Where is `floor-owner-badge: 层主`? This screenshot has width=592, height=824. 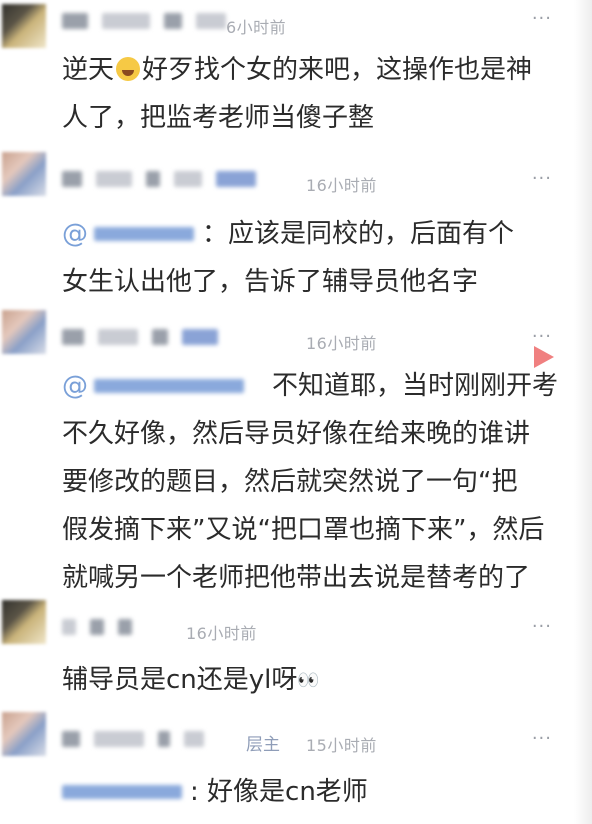 floor-owner-badge: 层主 is located at coordinates (263, 745).